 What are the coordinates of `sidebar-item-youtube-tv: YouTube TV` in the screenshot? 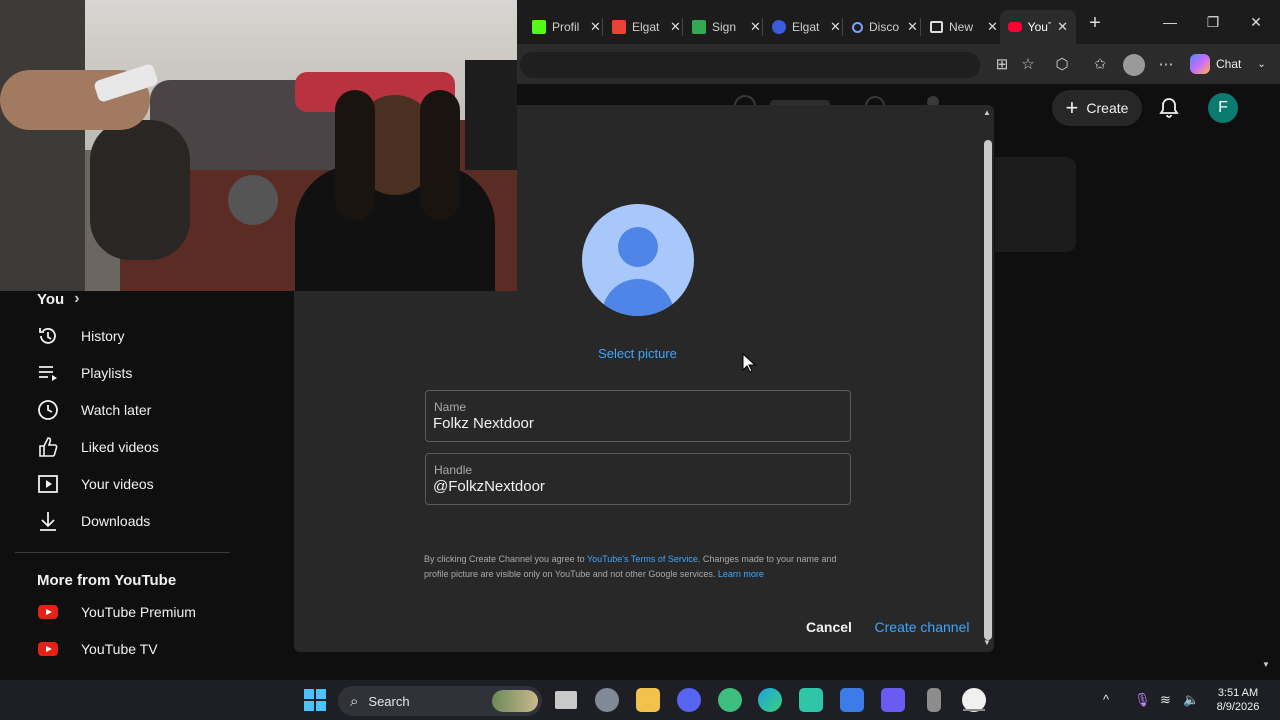 It's located at (132, 649).